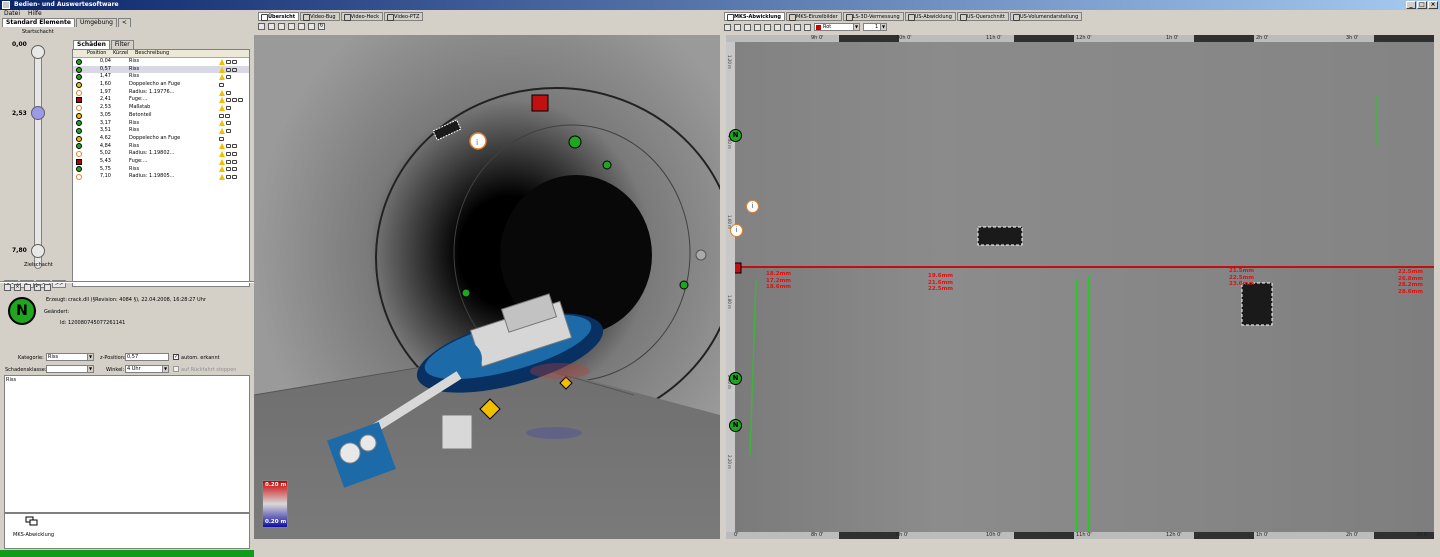  What do you see at coordinates (291, 26) in the screenshot?
I see `move-icon` at bounding box center [291, 26].